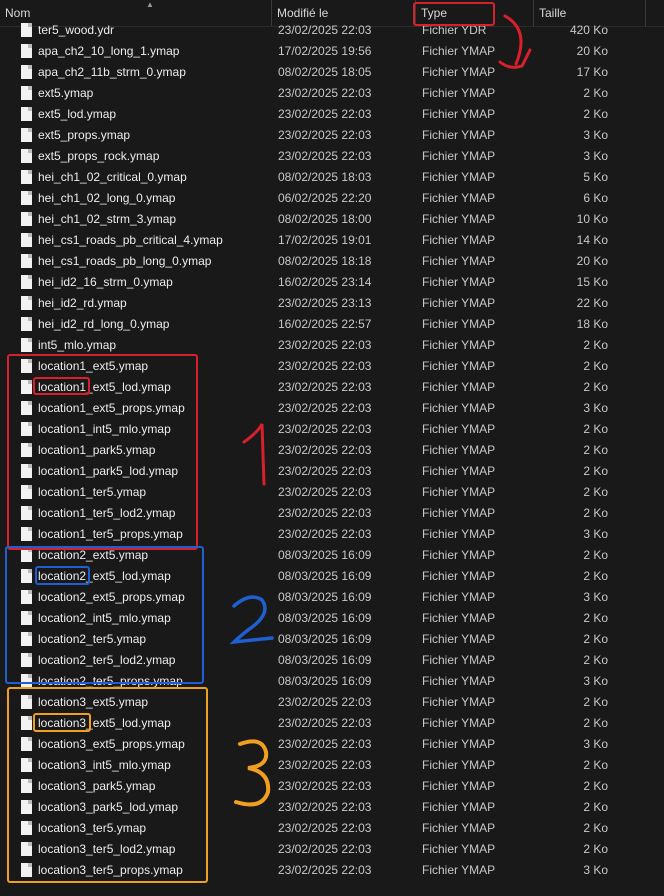 This screenshot has width=664, height=896. What do you see at coordinates (104, 723) in the screenshot?
I see `file-name: location3_ext5_lod.ymap` at bounding box center [104, 723].